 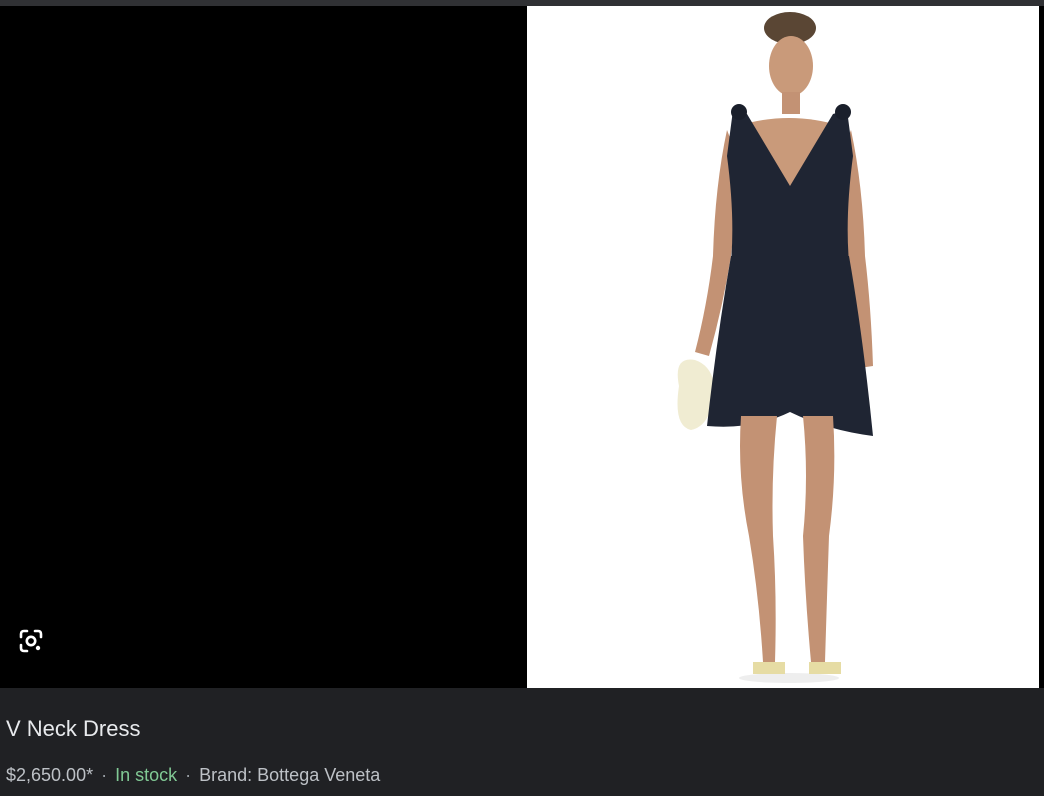 What do you see at coordinates (73, 729) in the screenshot?
I see `product-title: V Neck Dress` at bounding box center [73, 729].